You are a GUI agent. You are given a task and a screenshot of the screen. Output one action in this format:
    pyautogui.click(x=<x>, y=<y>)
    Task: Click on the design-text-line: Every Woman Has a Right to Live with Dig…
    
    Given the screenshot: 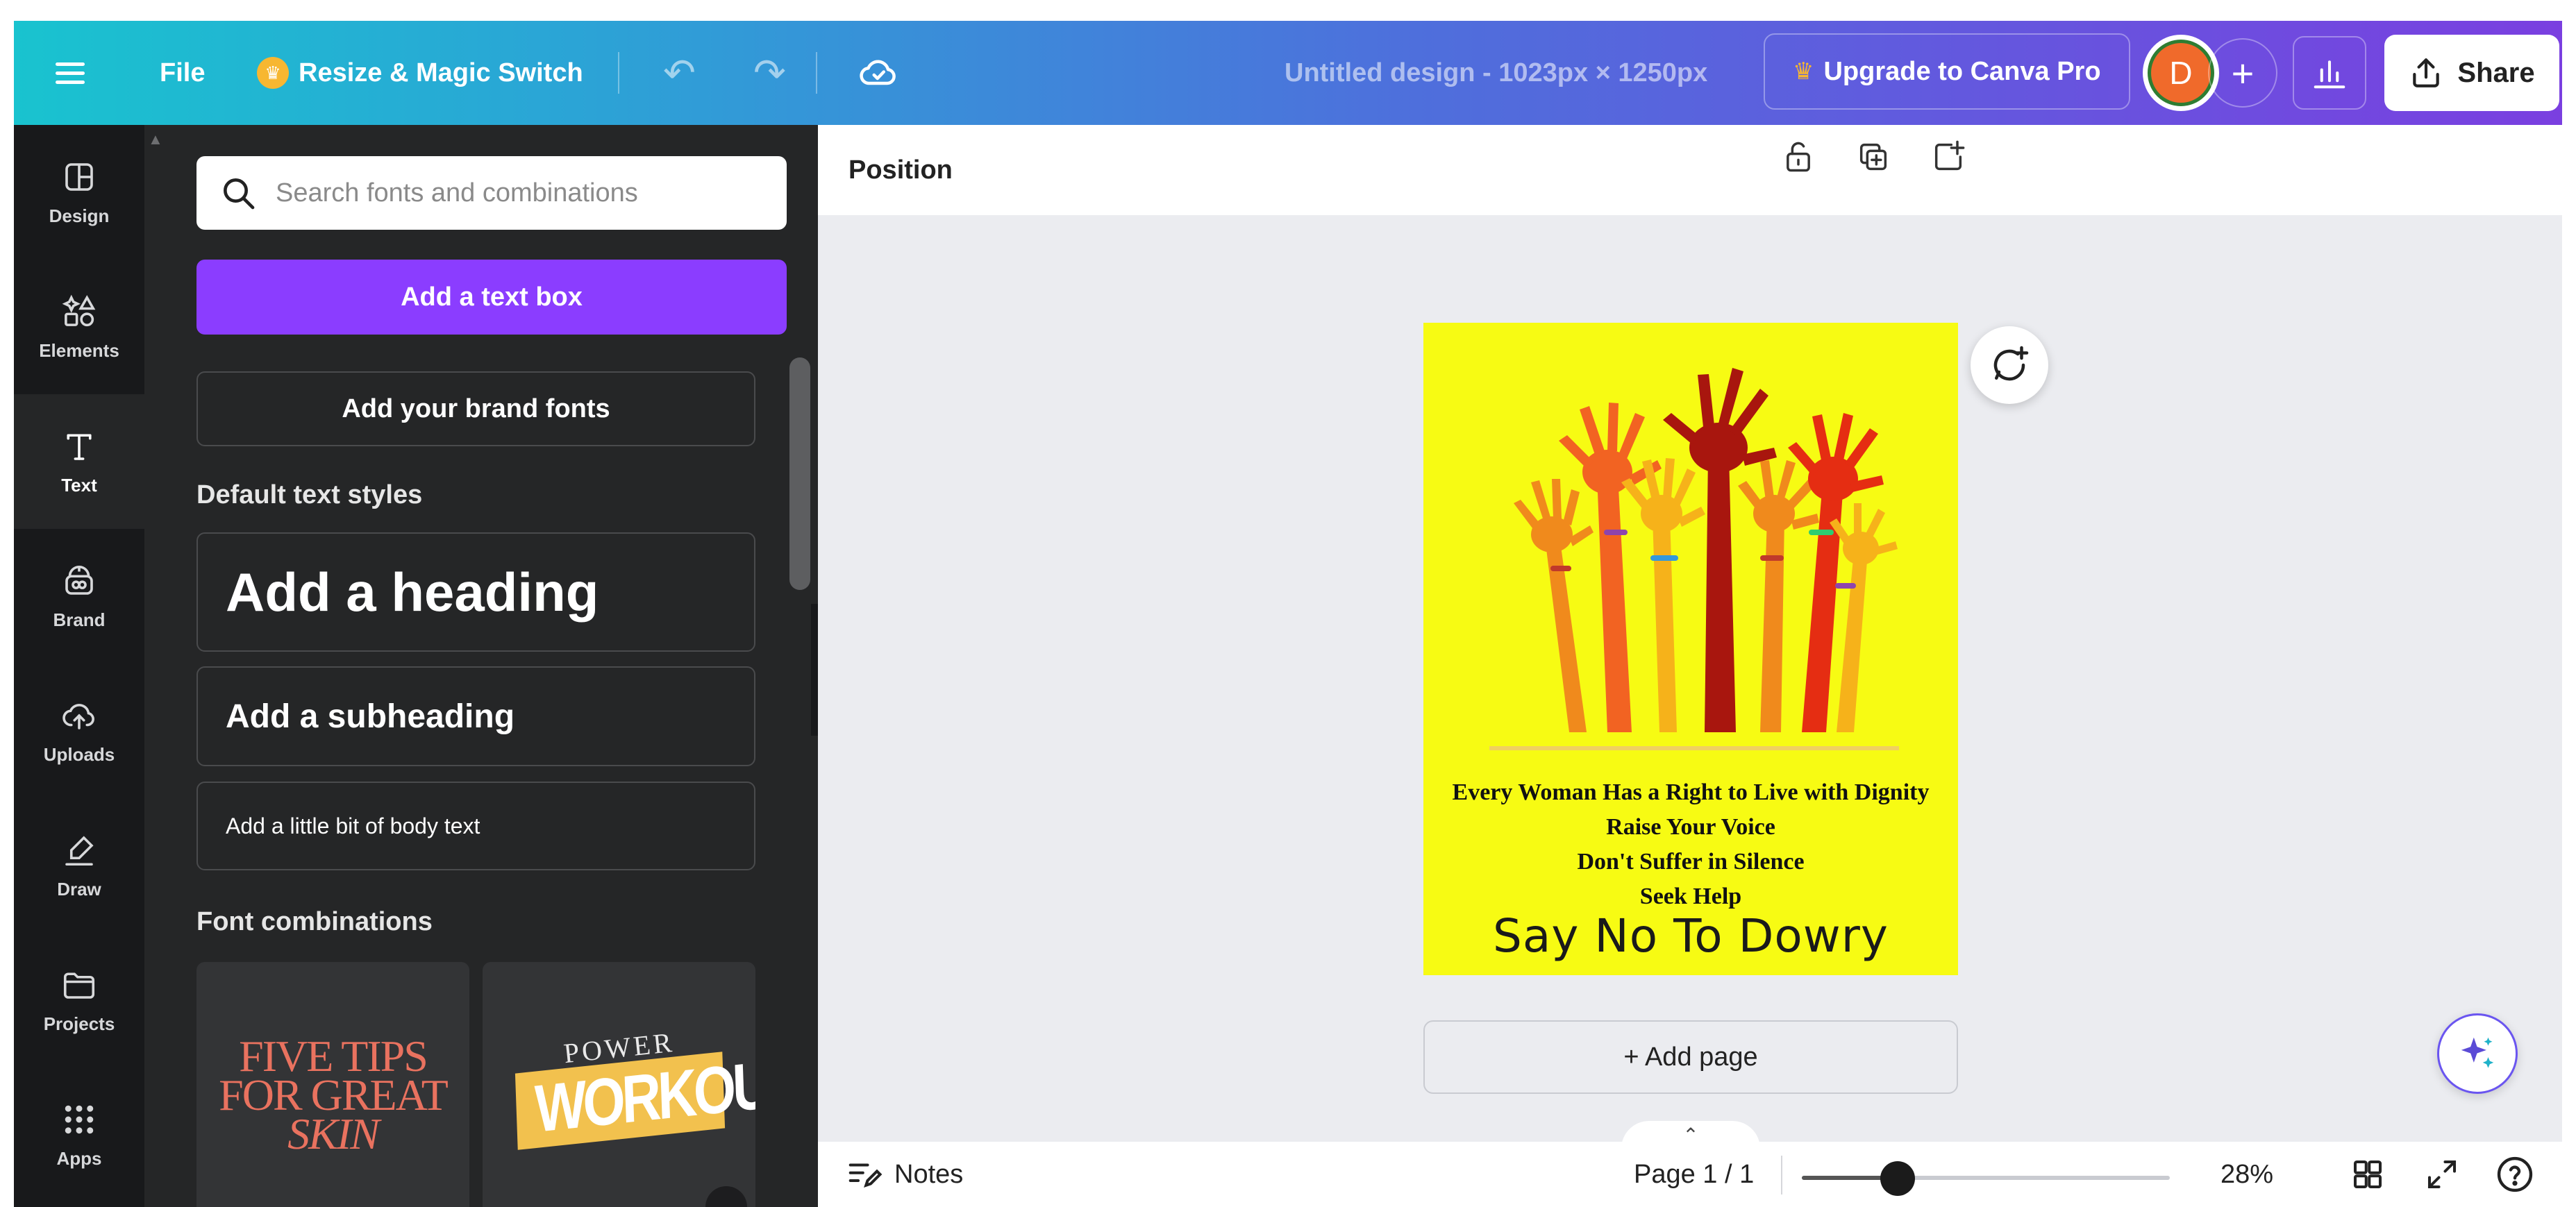 What is the action you would take?
    pyautogui.click(x=1690, y=792)
    